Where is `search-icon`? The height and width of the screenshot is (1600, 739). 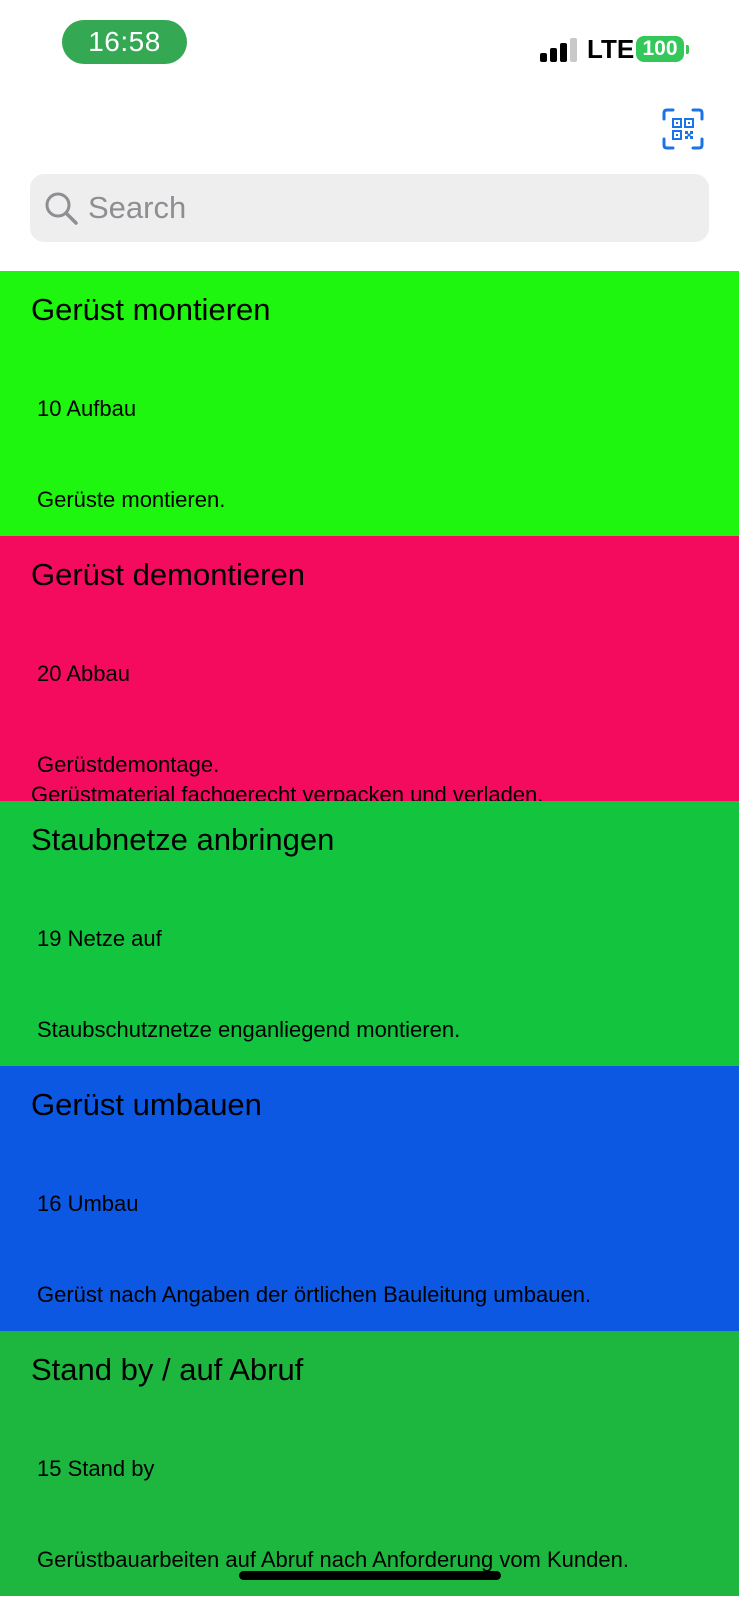
search-icon is located at coordinates (61, 208).